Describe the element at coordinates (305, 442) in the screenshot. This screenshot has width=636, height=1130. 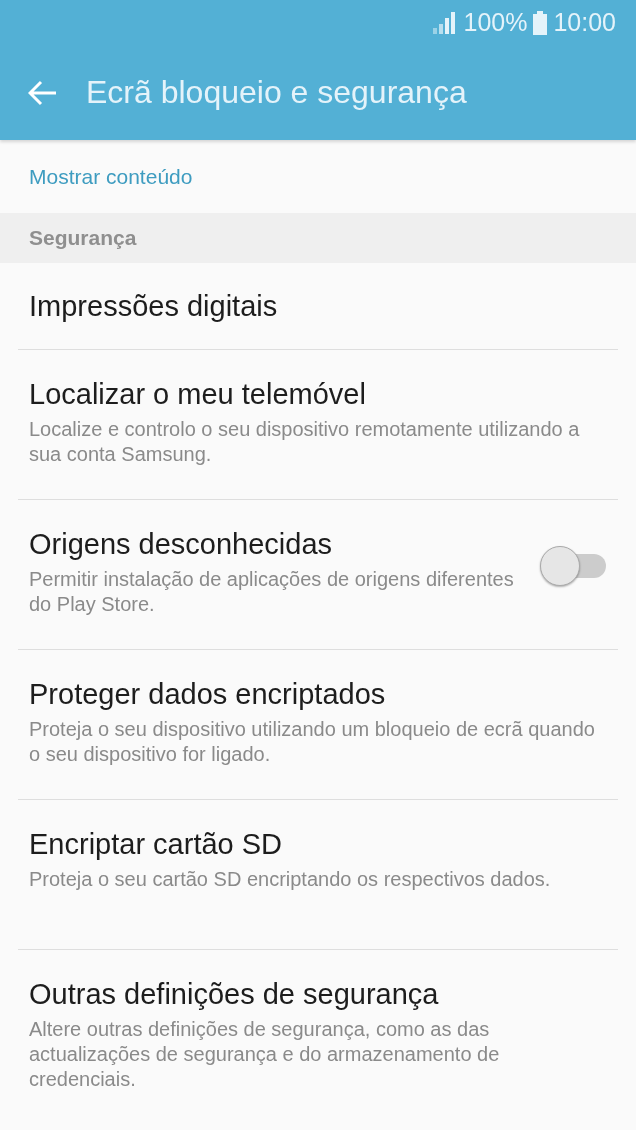
I see `setting-description: Localize e controlo o seu dispositivo remotamente utilizando a sua conta Samsung.` at that location.